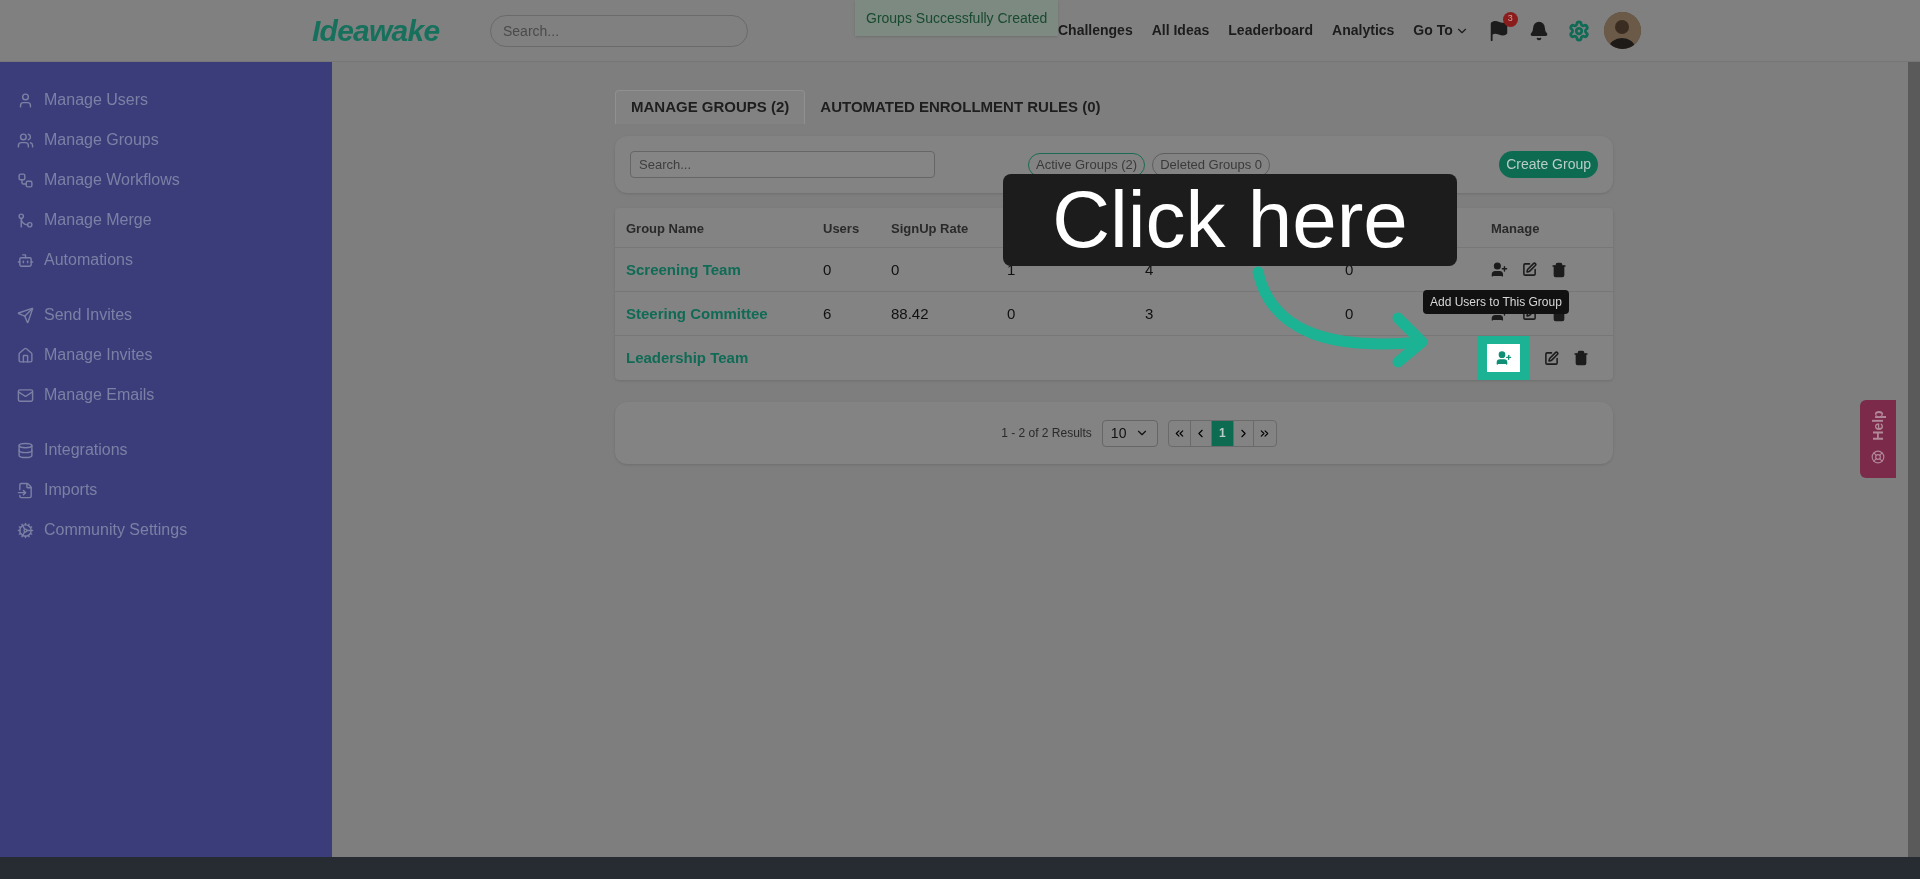  What do you see at coordinates (1149, 313) in the screenshot?
I see `table-cell: 3` at bounding box center [1149, 313].